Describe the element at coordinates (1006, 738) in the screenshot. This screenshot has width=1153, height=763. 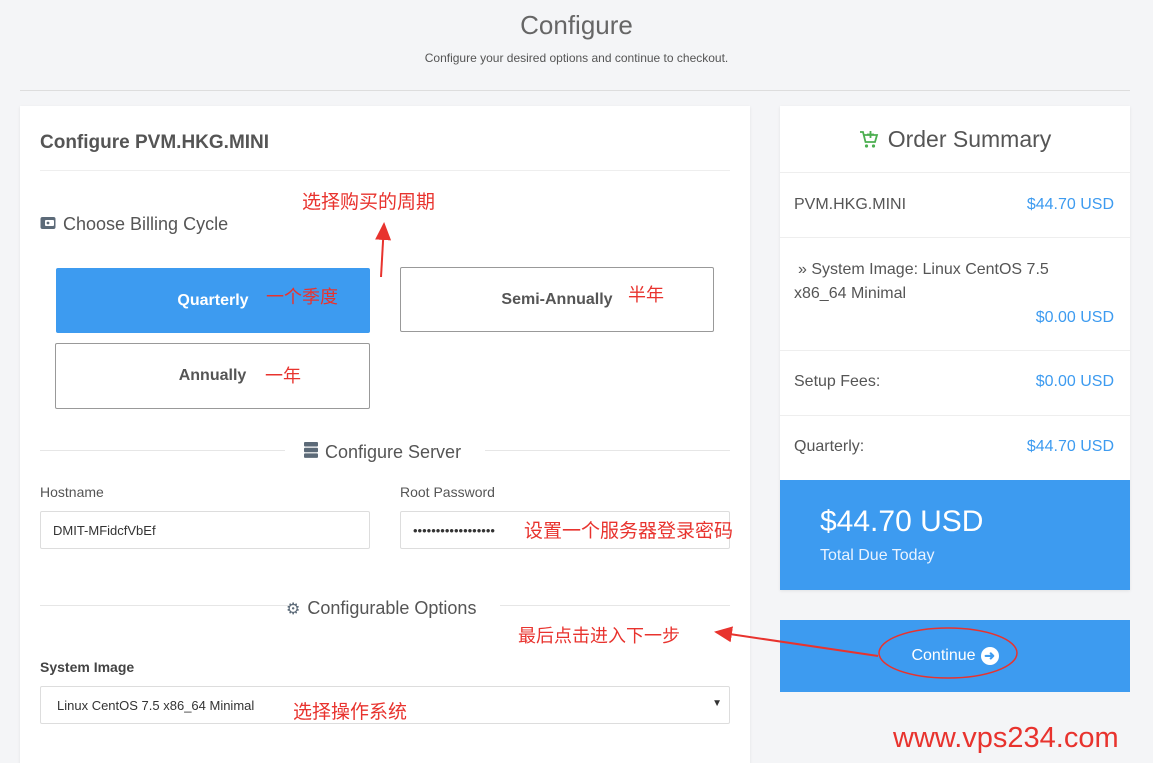
I see `site-watermark: www.vps234.com` at that location.